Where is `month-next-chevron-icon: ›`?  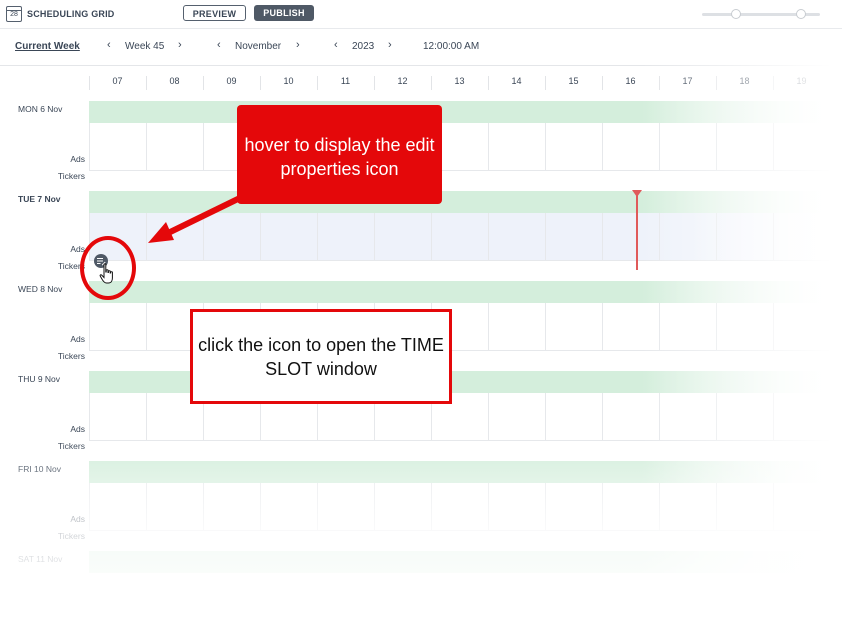
month-next-chevron-icon: › is located at coordinates (298, 45).